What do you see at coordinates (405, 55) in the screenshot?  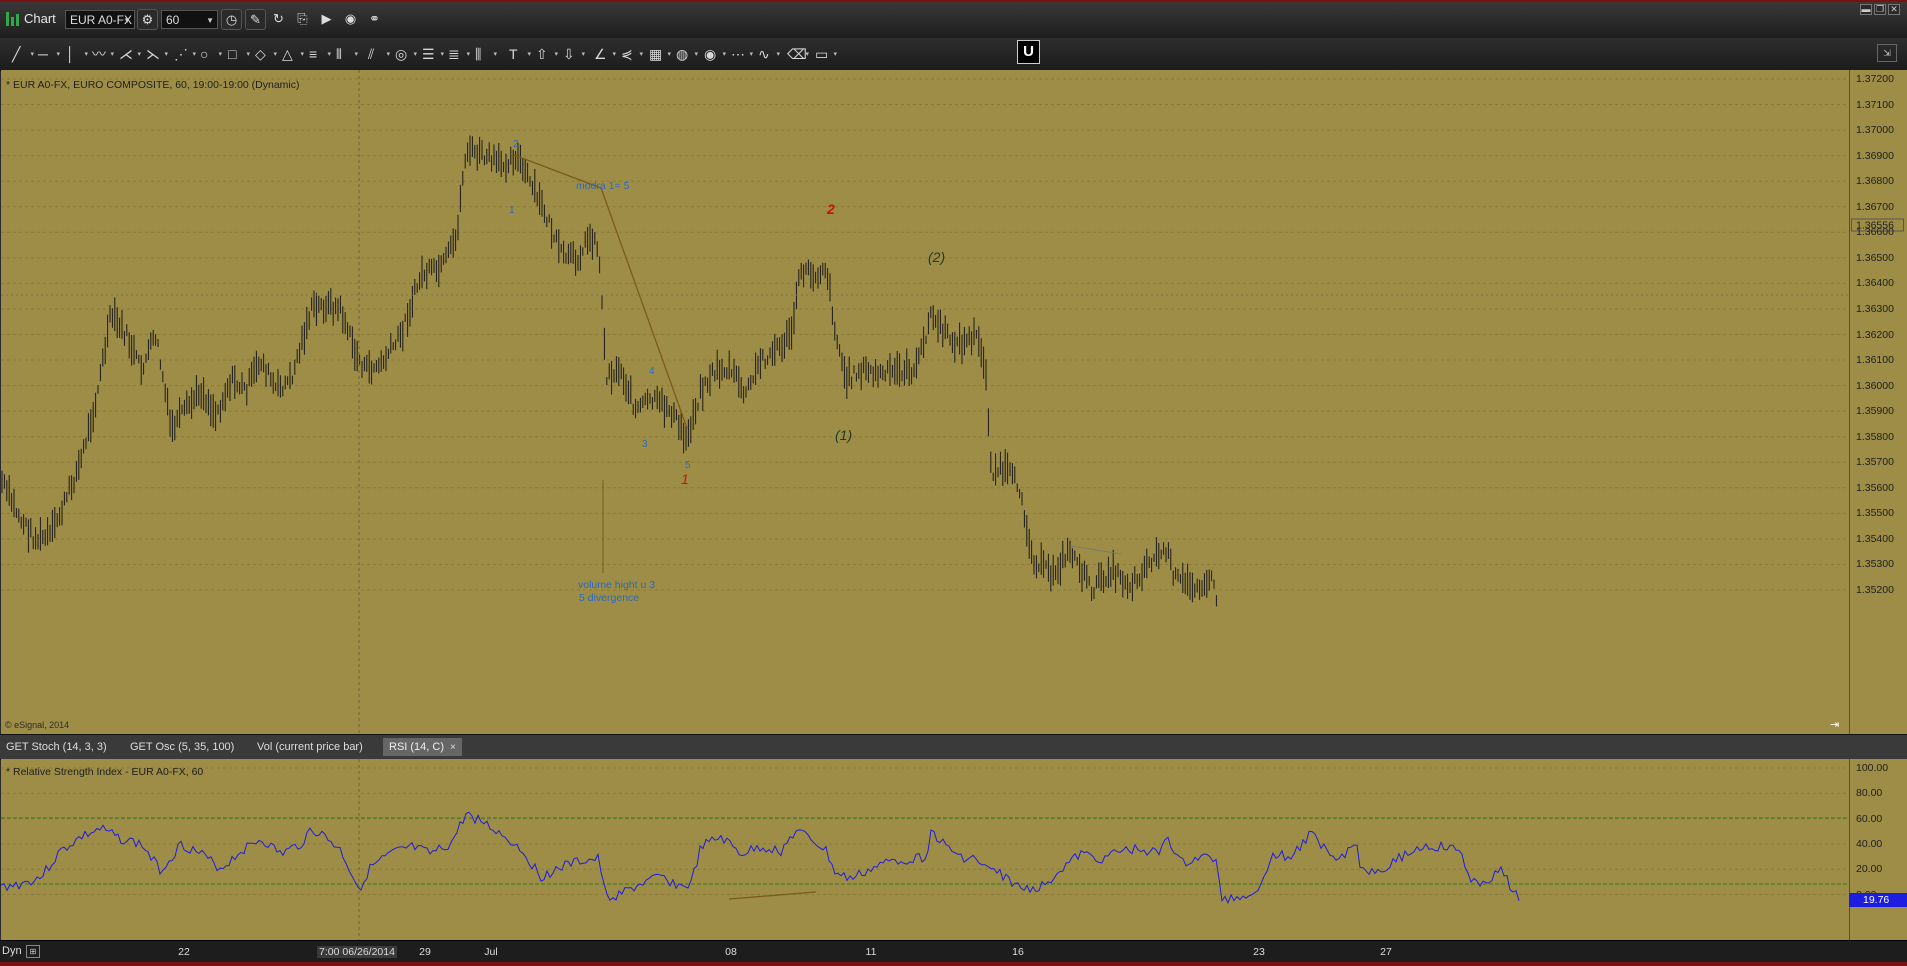 I see `circles-icon: ◎ ▾` at bounding box center [405, 55].